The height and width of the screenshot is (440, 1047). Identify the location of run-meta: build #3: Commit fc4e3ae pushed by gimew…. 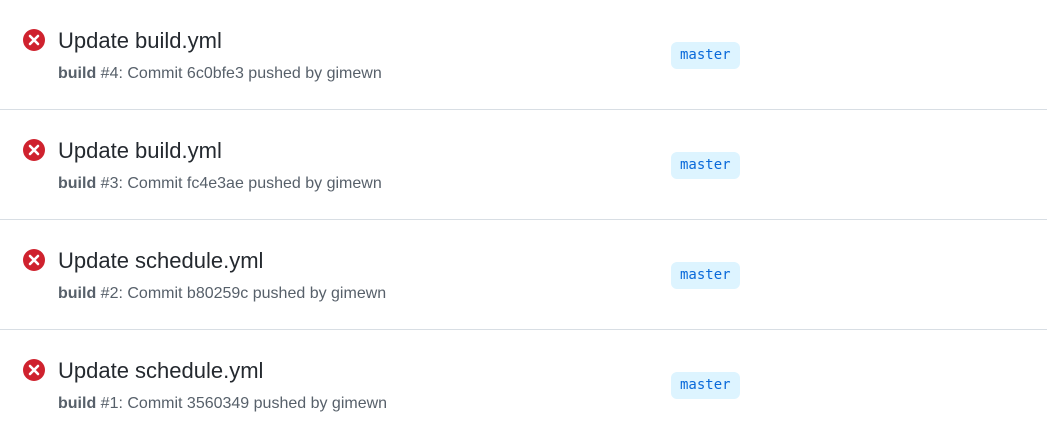
(220, 184).